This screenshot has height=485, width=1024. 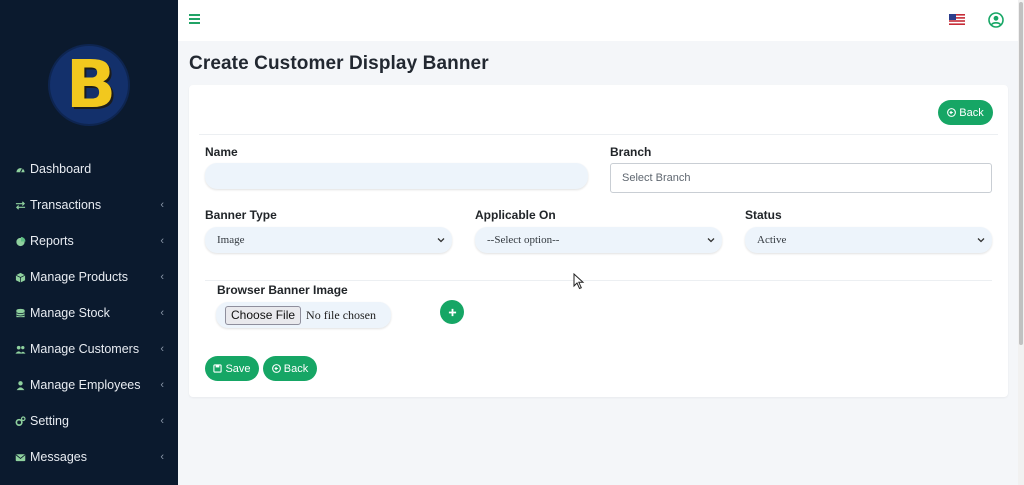 I want to click on banner-type-label: Banner Type, so click(x=241, y=215).